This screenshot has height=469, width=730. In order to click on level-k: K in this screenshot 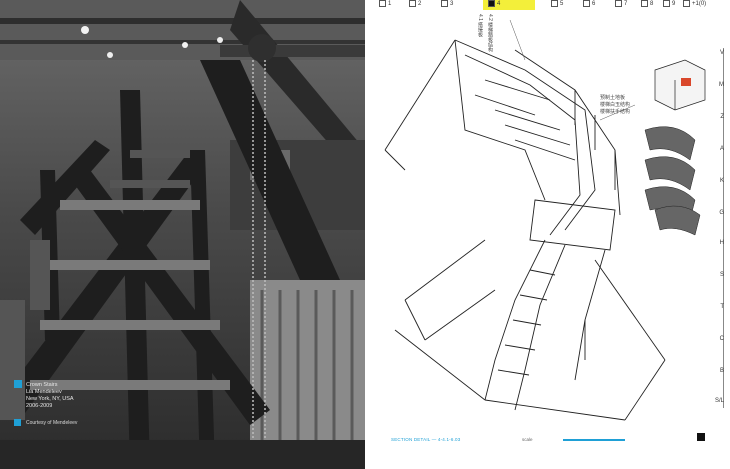, I will do `click(722, 181)`.